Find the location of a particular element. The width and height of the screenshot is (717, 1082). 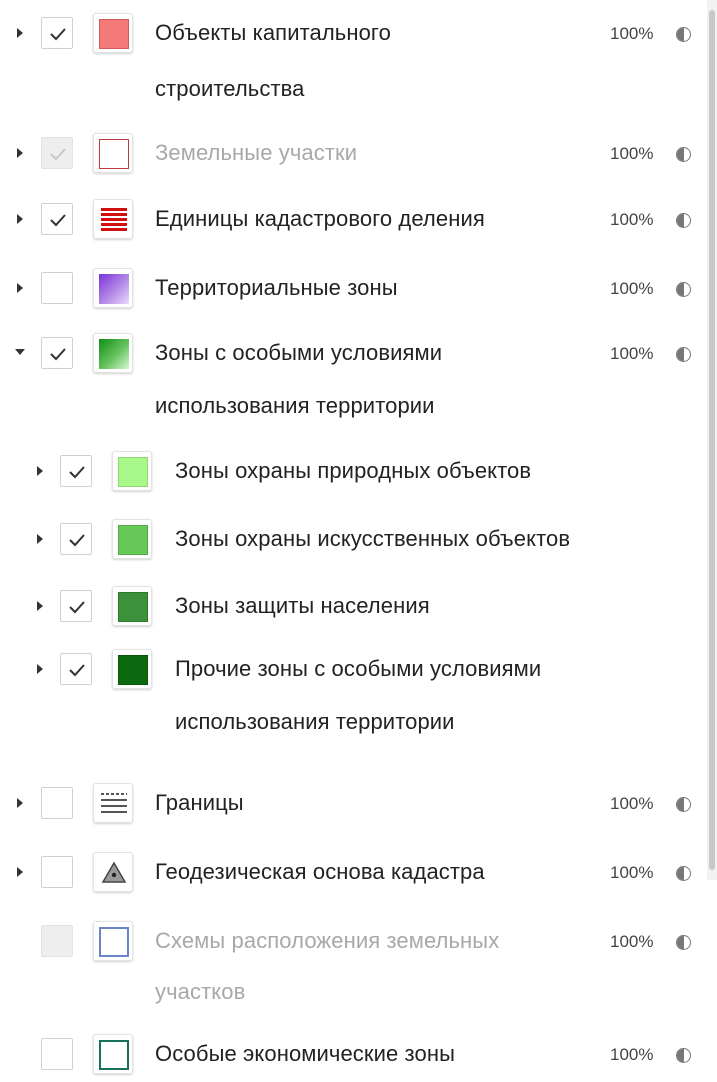

triangle-point-icon is located at coordinates (114, 872).